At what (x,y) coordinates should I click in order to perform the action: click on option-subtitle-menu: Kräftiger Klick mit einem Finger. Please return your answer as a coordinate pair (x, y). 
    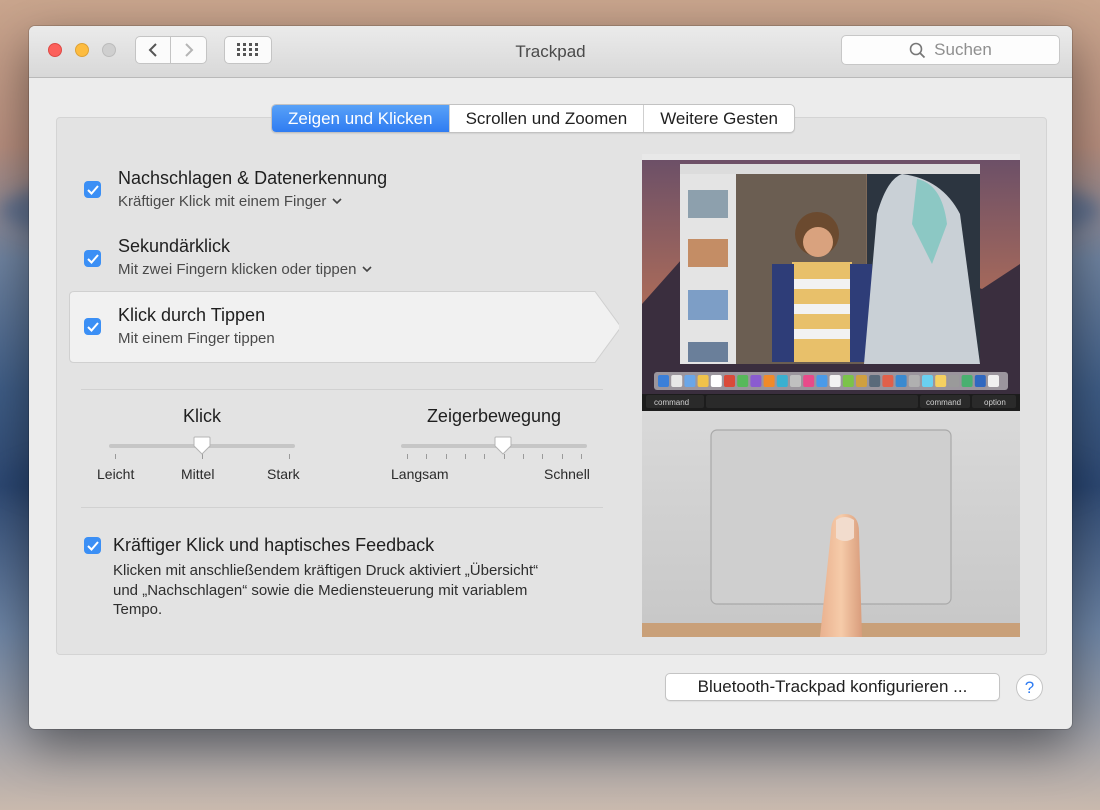
    Looking at the image, I should click on (252, 201).